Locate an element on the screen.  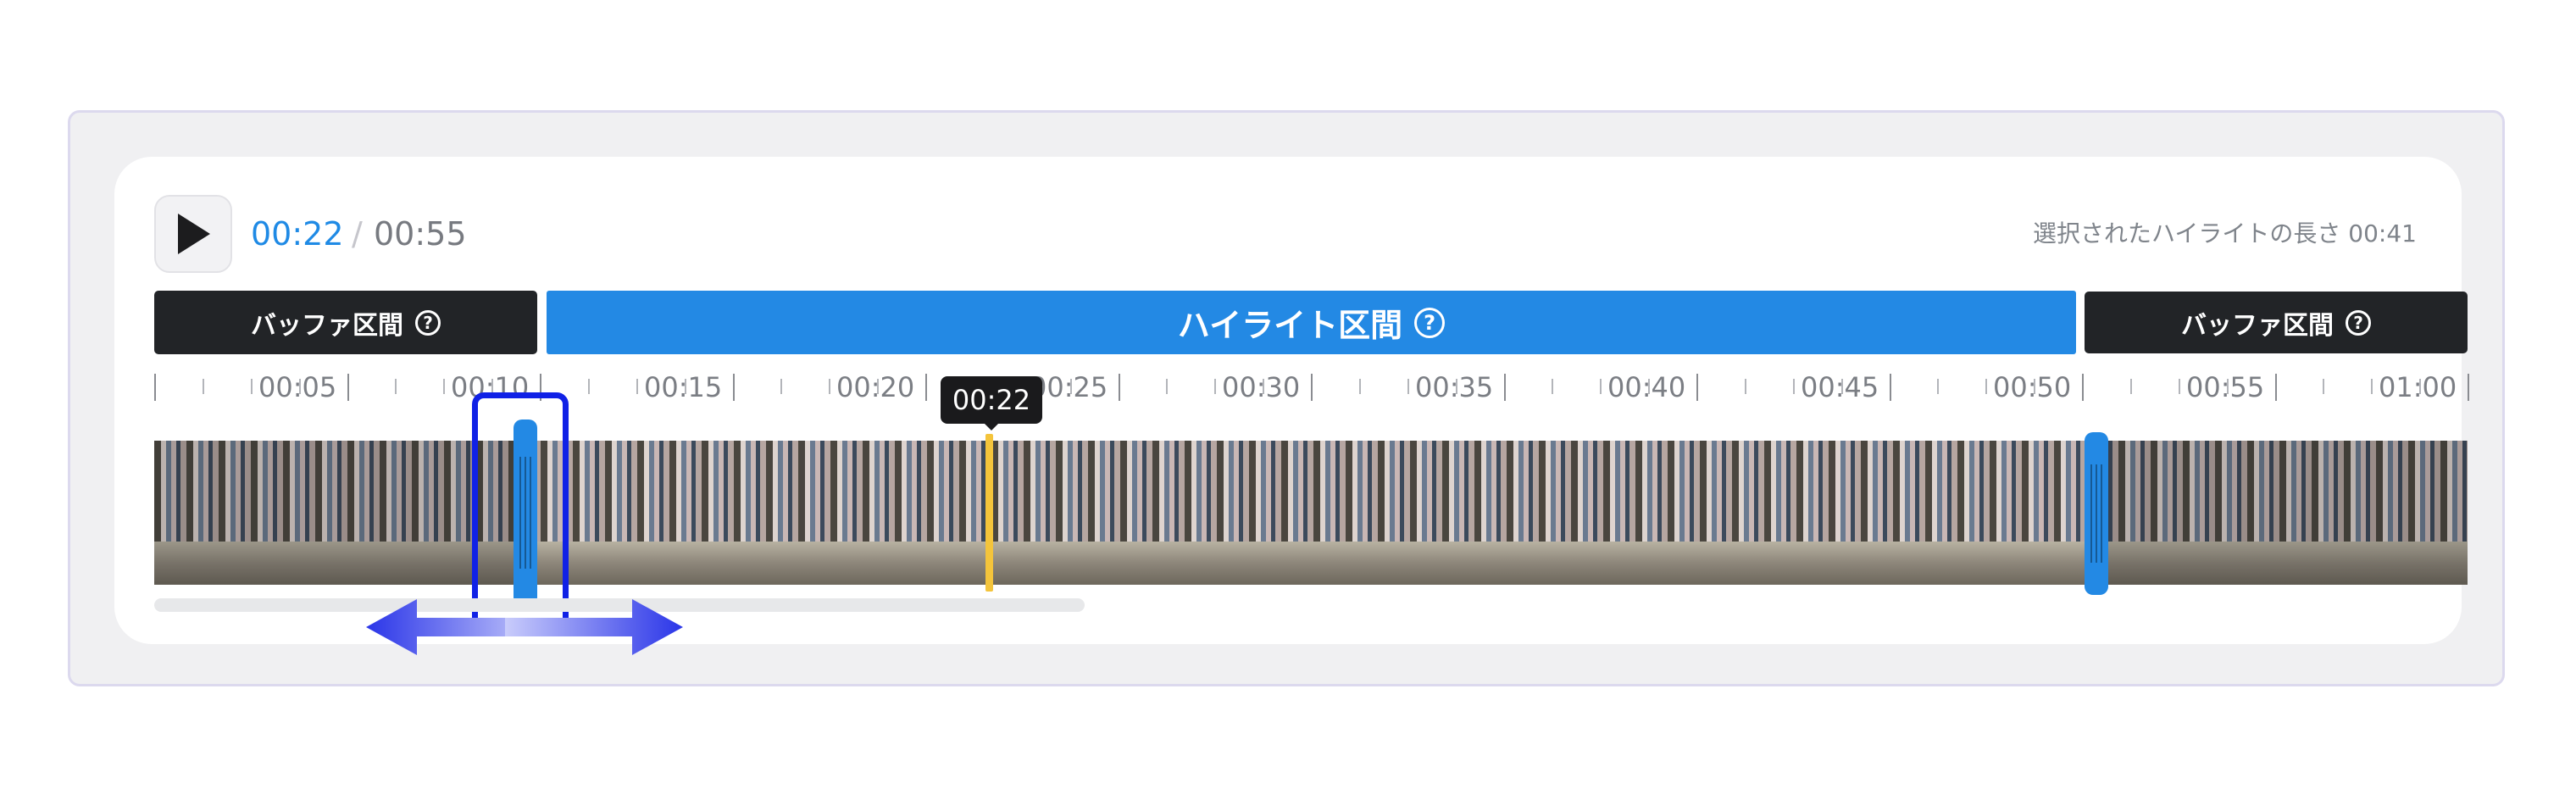
ruler-label: 00:05 is located at coordinates (297, 387).